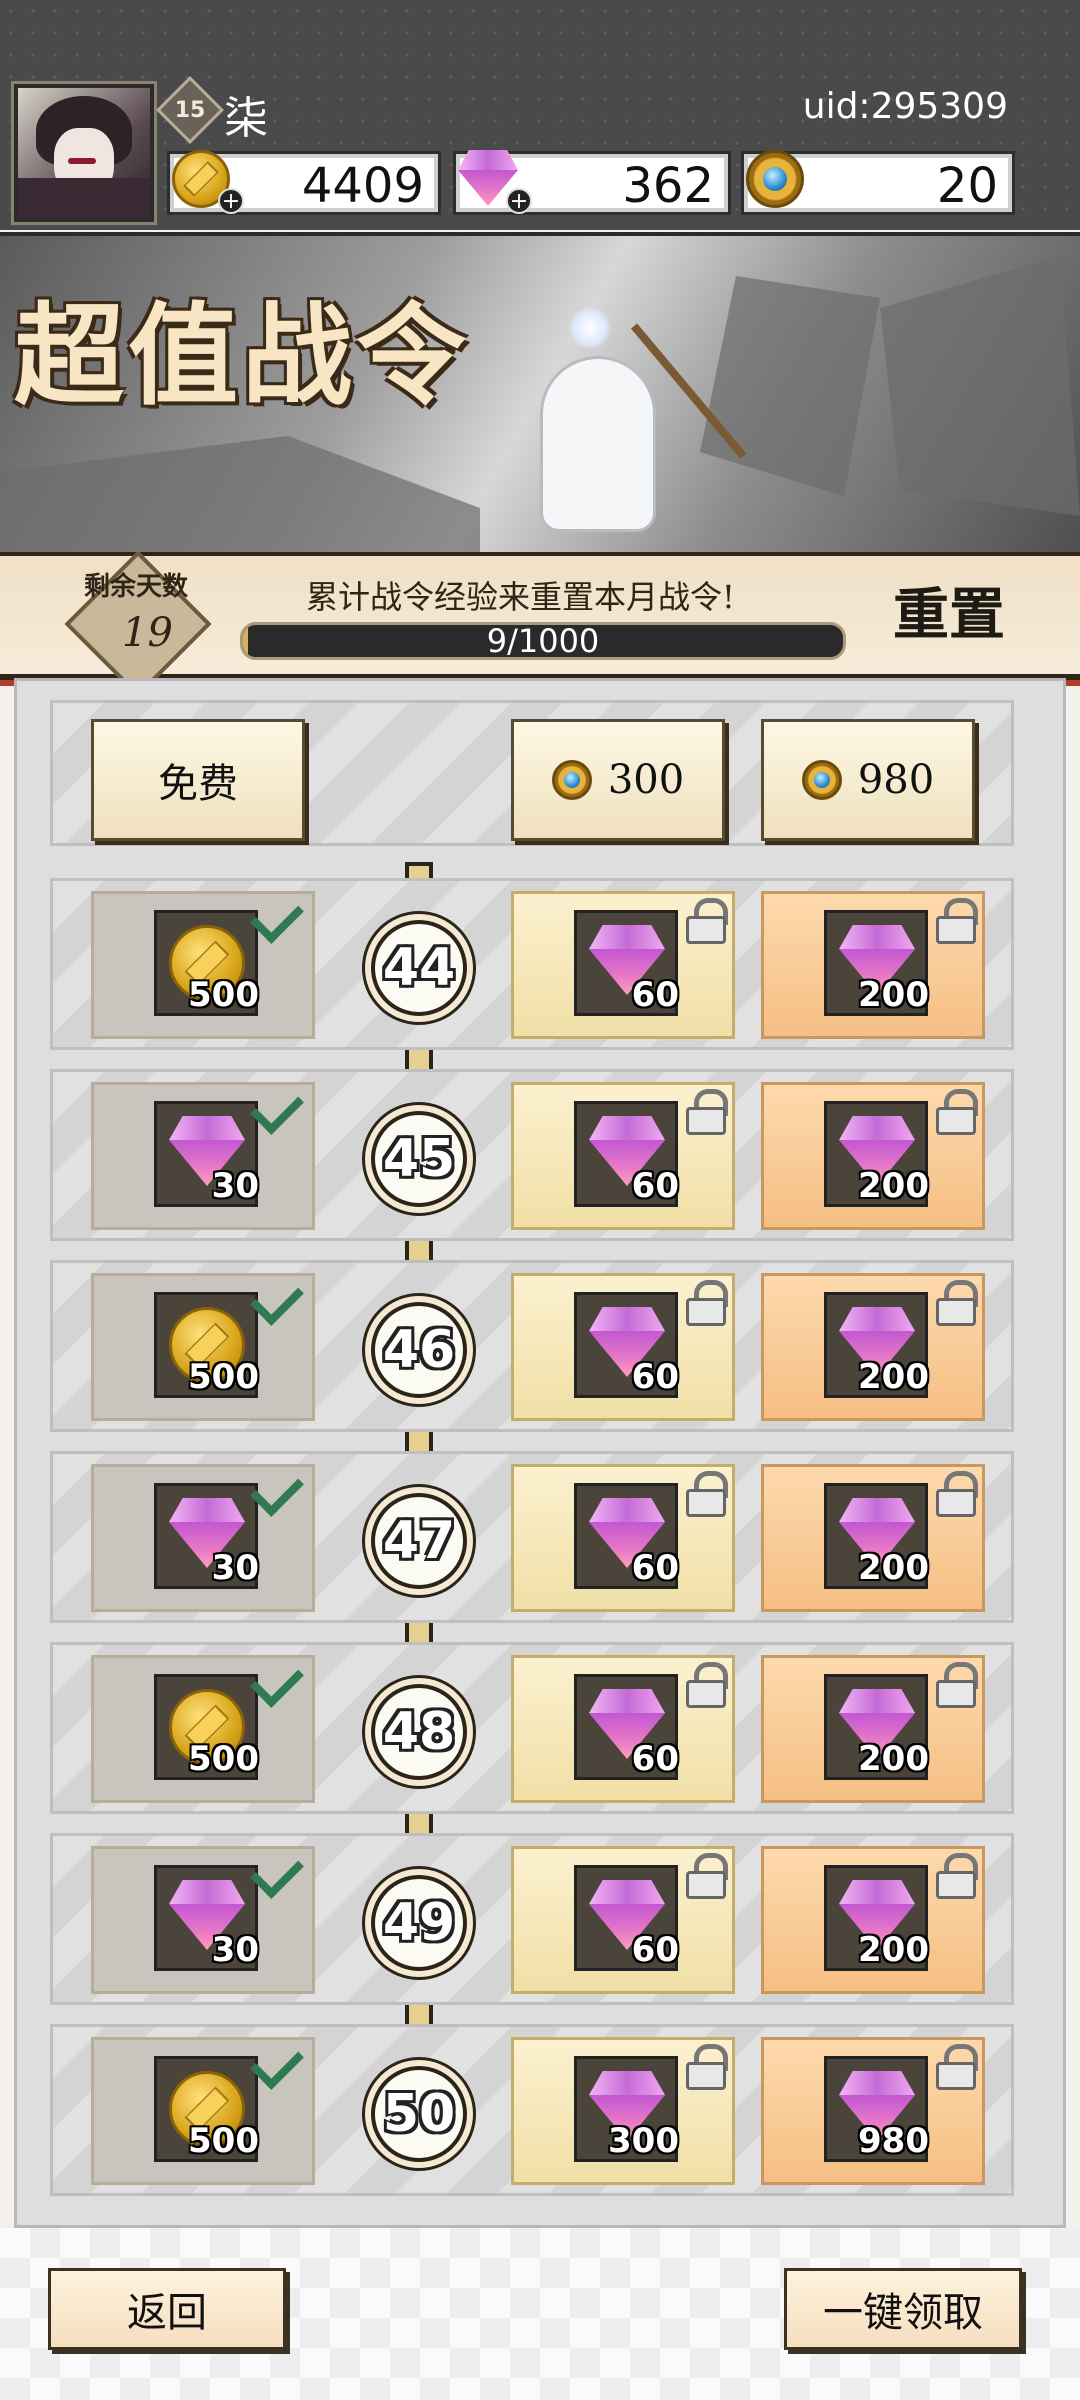 Image resolution: width=1080 pixels, height=2400 pixels. Describe the element at coordinates (304, 182) in the screenshot. I see `gold-counter: + 4409` at that location.